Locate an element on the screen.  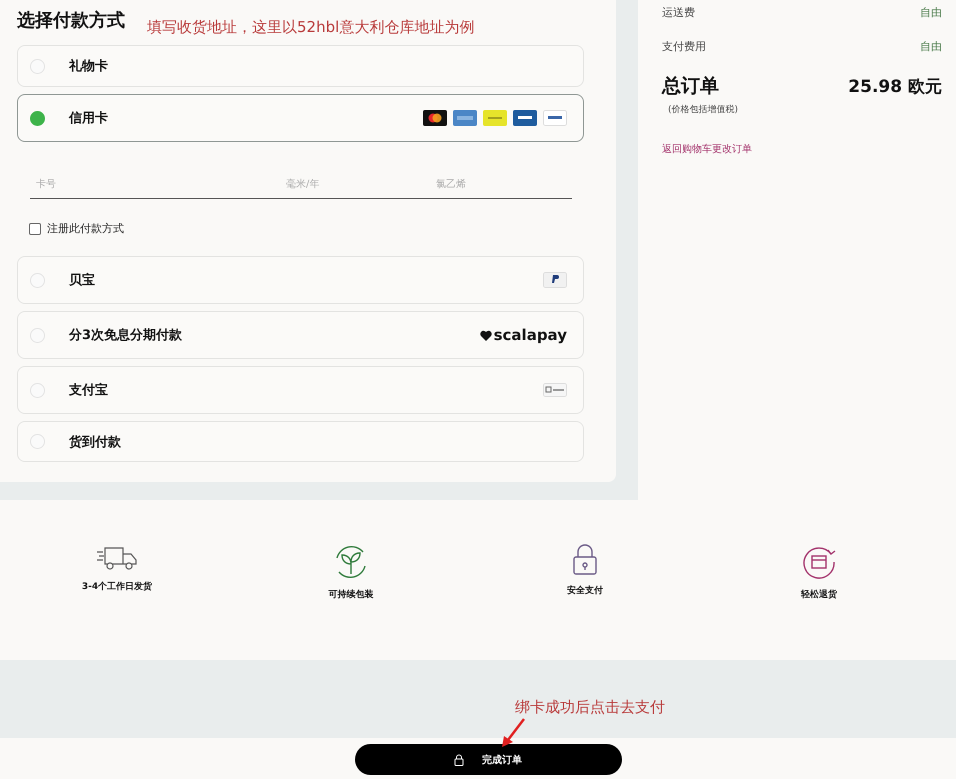
annotation-text: 填写收货地址，这里以52hbl意大利仓库地址为例 is located at coordinates (310, 27).